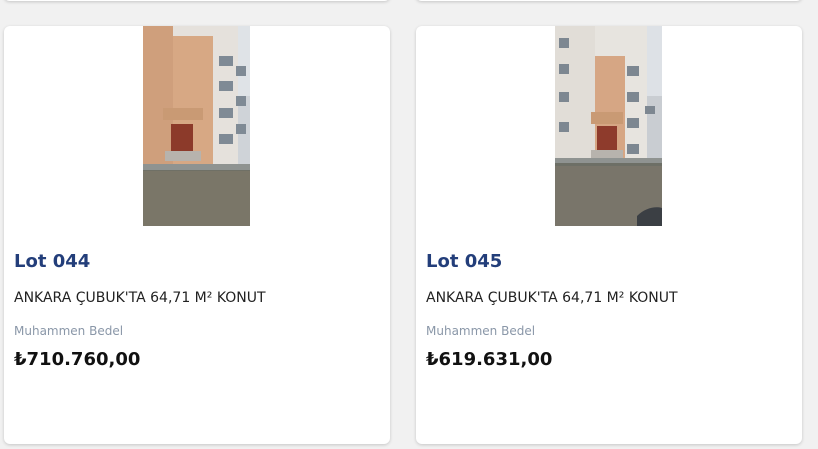 The height and width of the screenshot is (449, 818). I want to click on lot-number: Lot 045, so click(464, 261).